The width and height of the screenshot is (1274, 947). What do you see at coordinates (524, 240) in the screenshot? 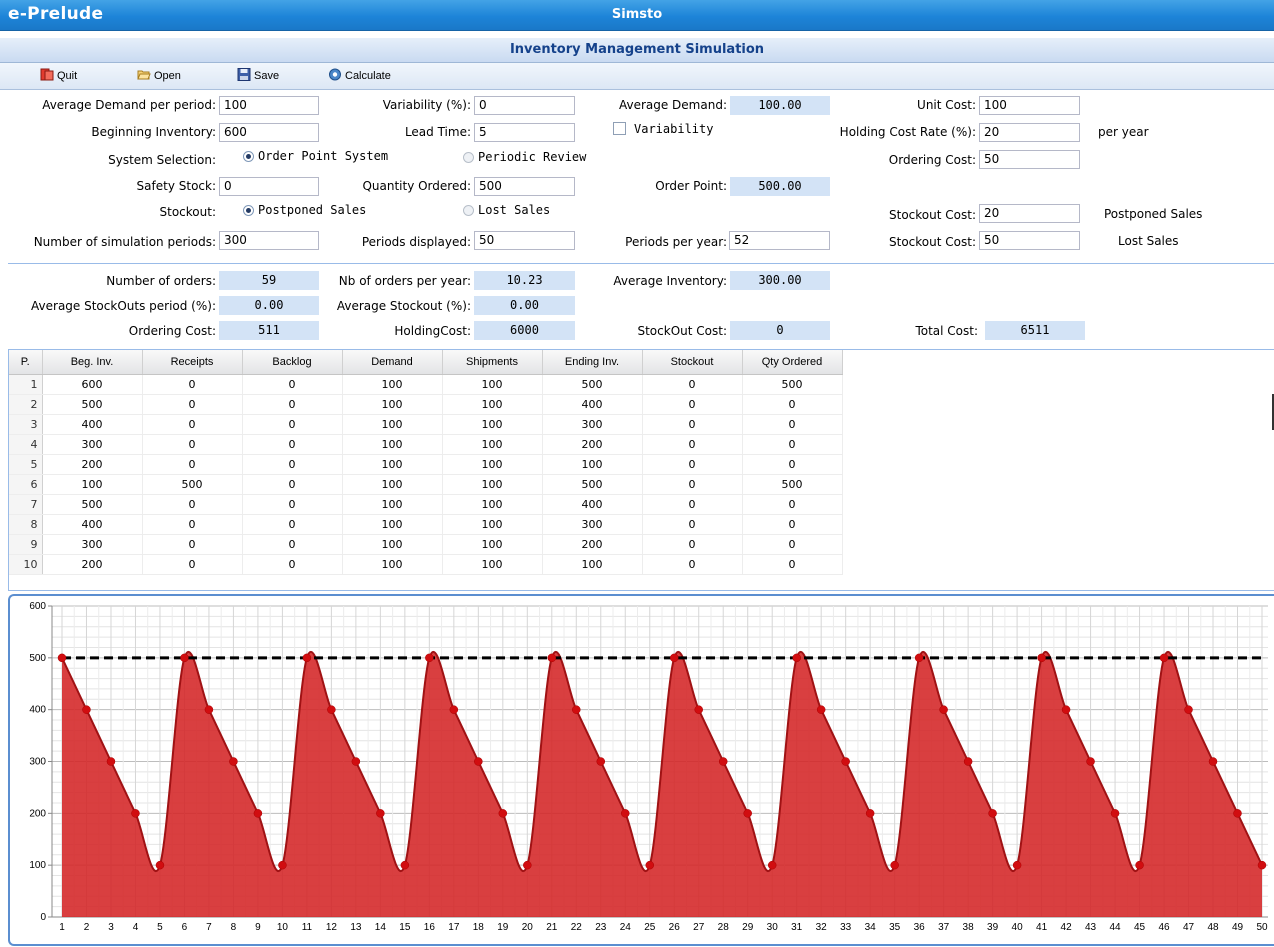
I see `periods-displayed-input: 50` at bounding box center [524, 240].